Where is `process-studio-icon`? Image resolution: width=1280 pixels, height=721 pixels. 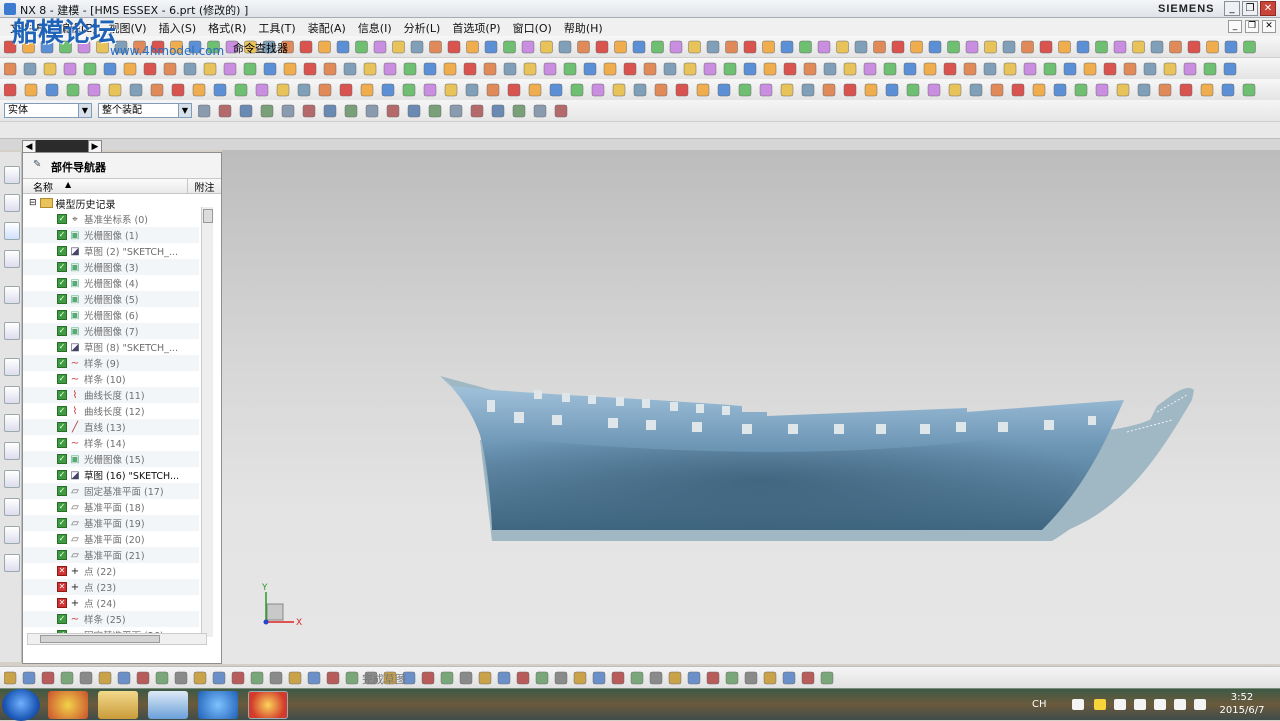 process-studio-icon is located at coordinates (12, 423).